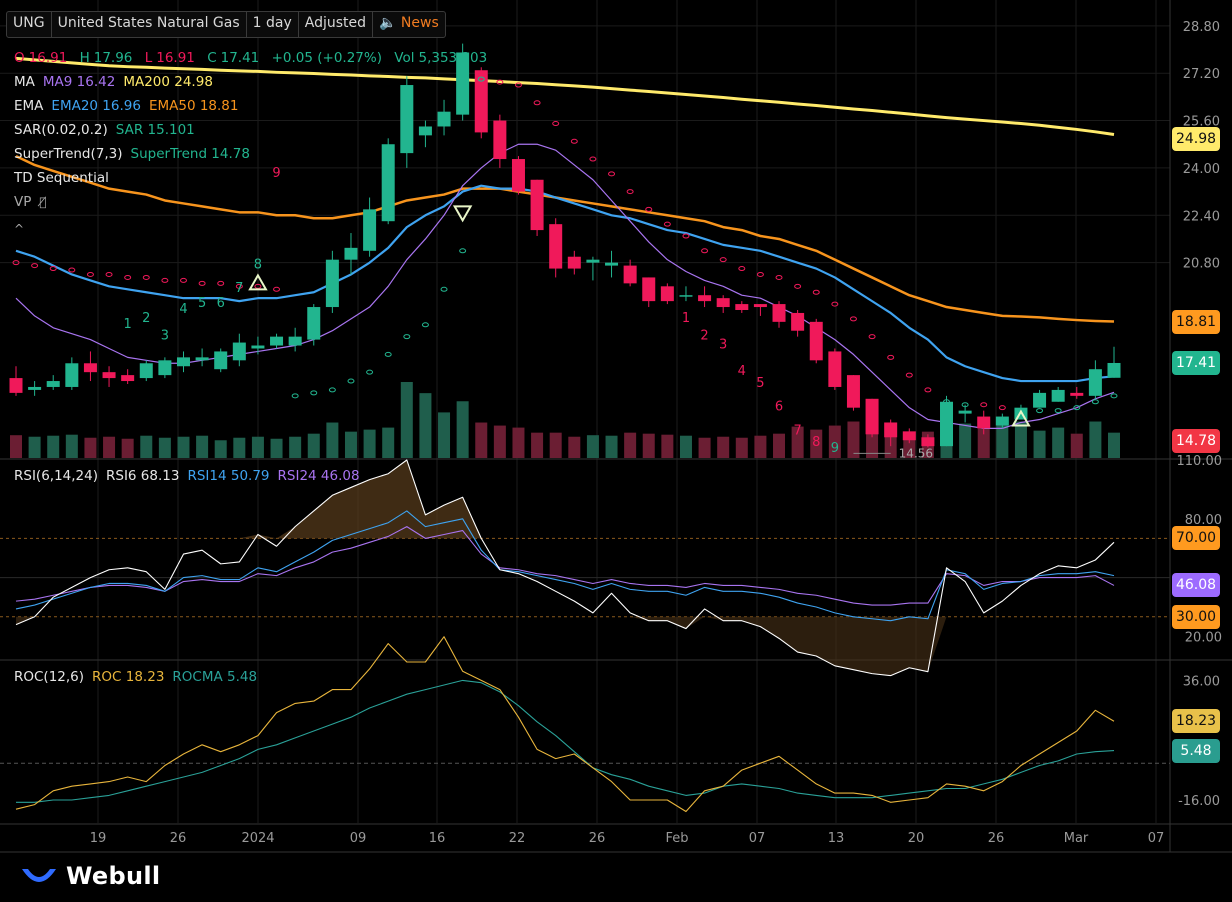 The width and height of the screenshot is (1232, 902). I want to click on adjust-selector: Adjusted, so click(336, 24).